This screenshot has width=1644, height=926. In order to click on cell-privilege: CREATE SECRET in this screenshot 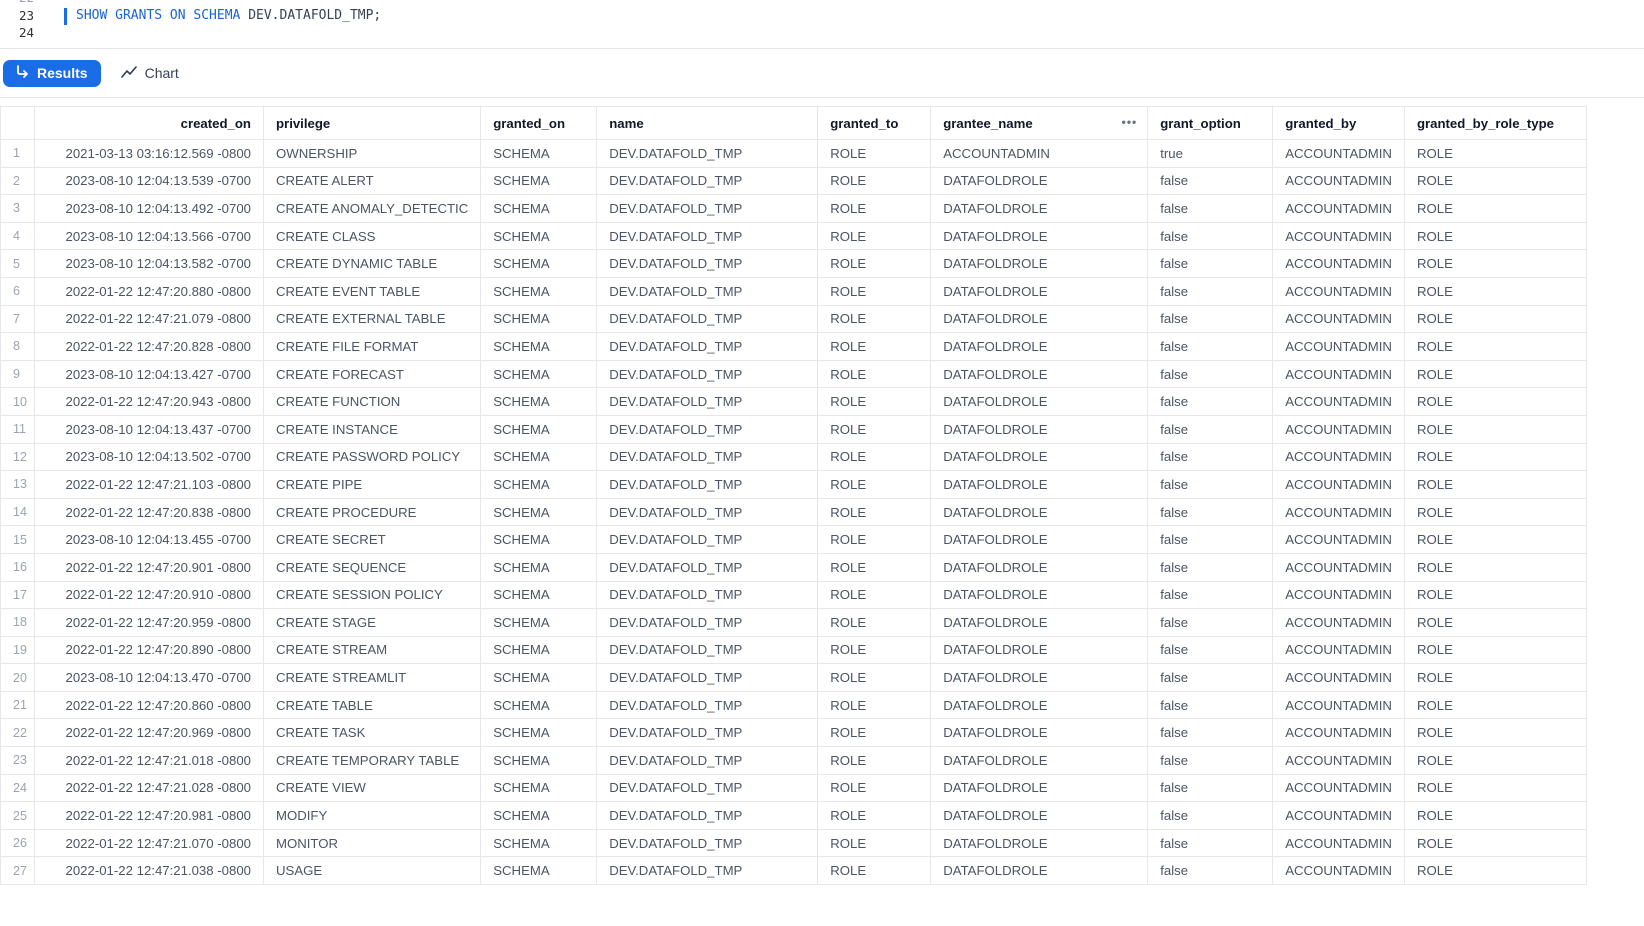, I will do `click(372, 539)`.